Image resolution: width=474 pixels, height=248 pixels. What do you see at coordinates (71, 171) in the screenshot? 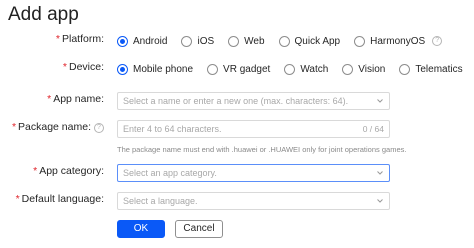
I see `app-category-label: App category:` at bounding box center [71, 171].